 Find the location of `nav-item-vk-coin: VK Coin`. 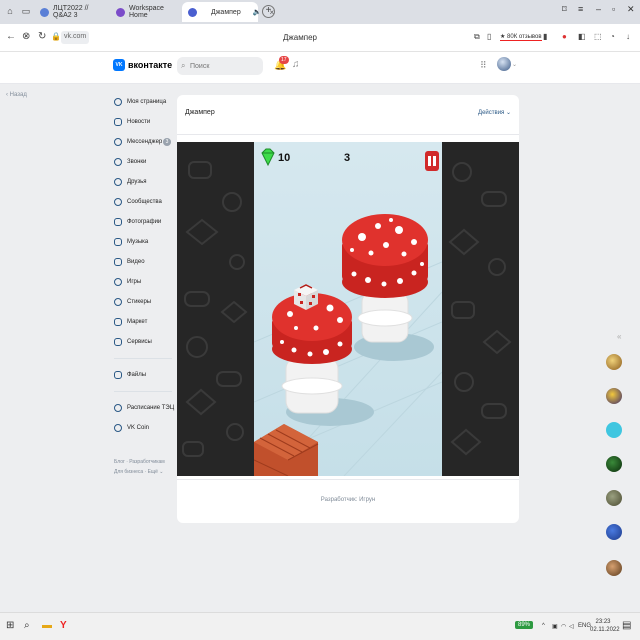

nav-item-vk-coin: VK Coin is located at coordinates (131, 428).